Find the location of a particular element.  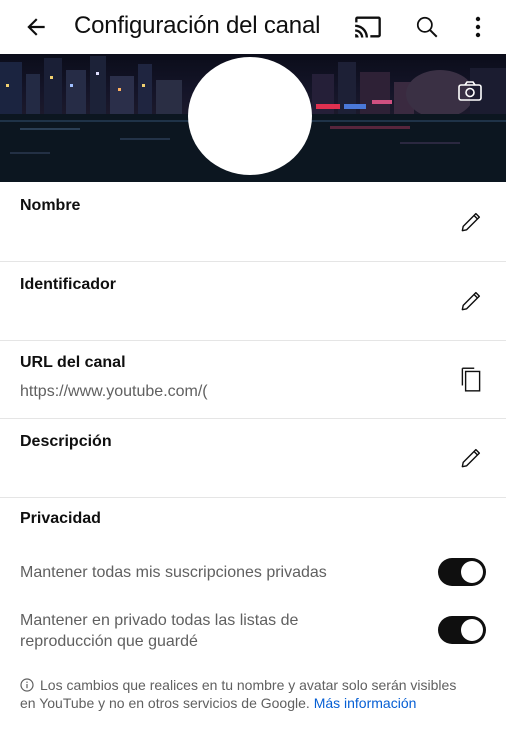

field-label: Descripción is located at coordinates (66, 441).